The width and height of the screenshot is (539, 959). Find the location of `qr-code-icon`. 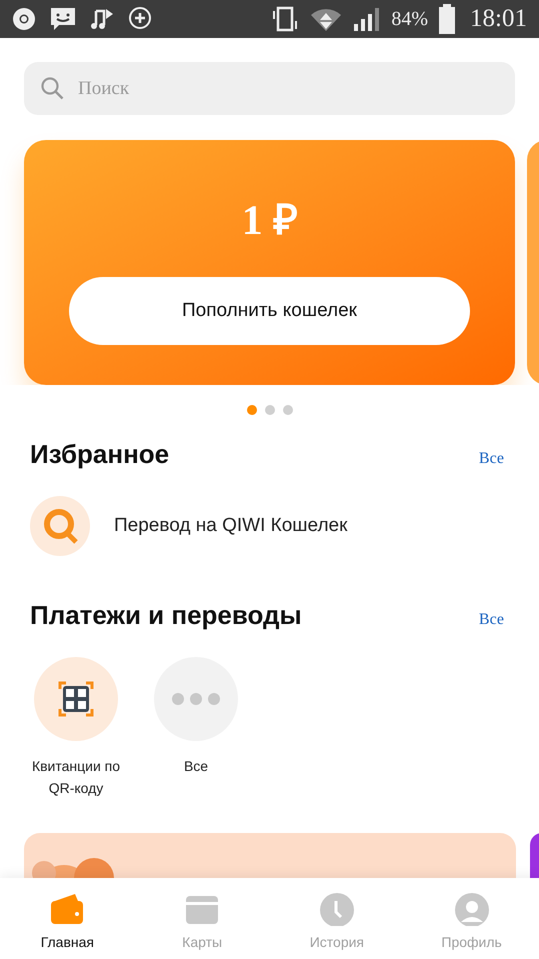

qr-code-icon is located at coordinates (76, 699).